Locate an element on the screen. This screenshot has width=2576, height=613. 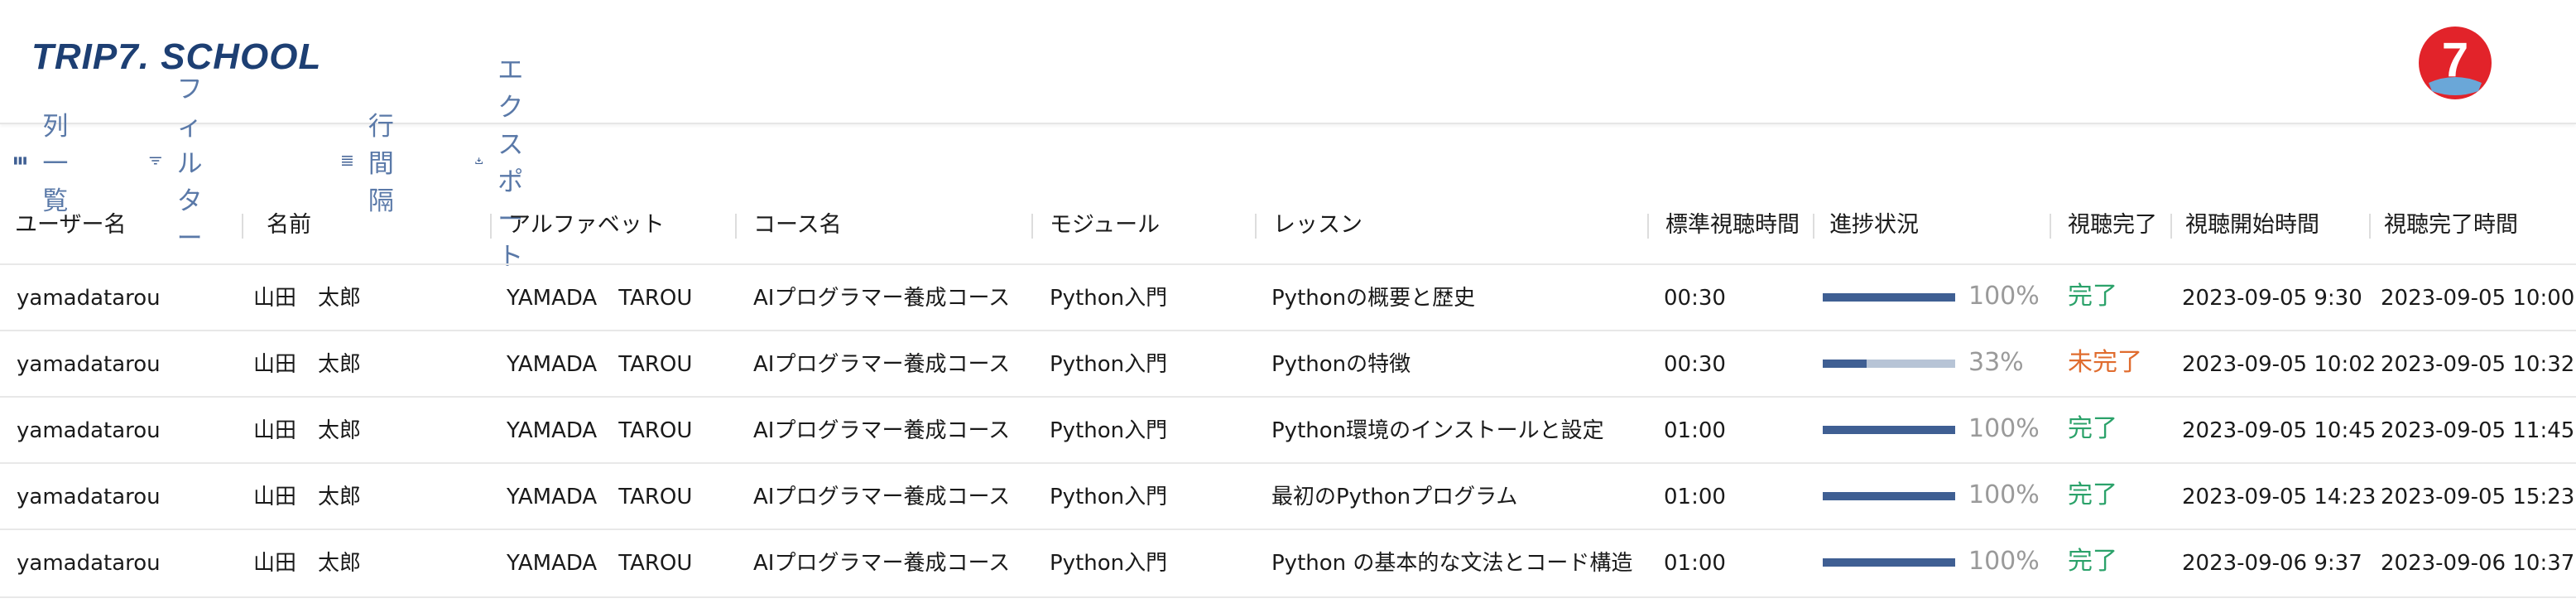
filter-icon is located at coordinates (155, 161).